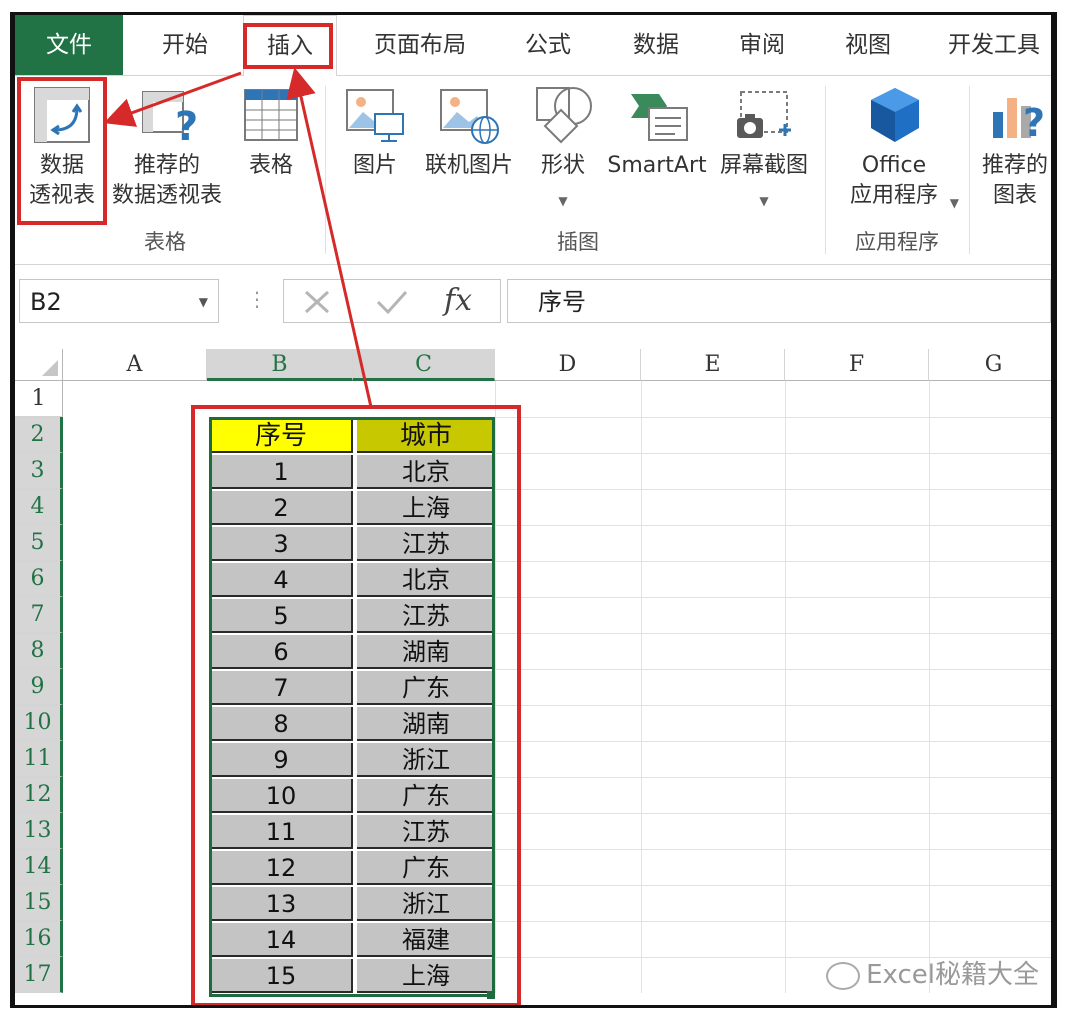 The height and width of the screenshot is (1018, 1070). What do you see at coordinates (329, 237) in the screenshot?
I see `arrow-to-insert-tab` at bounding box center [329, 237].